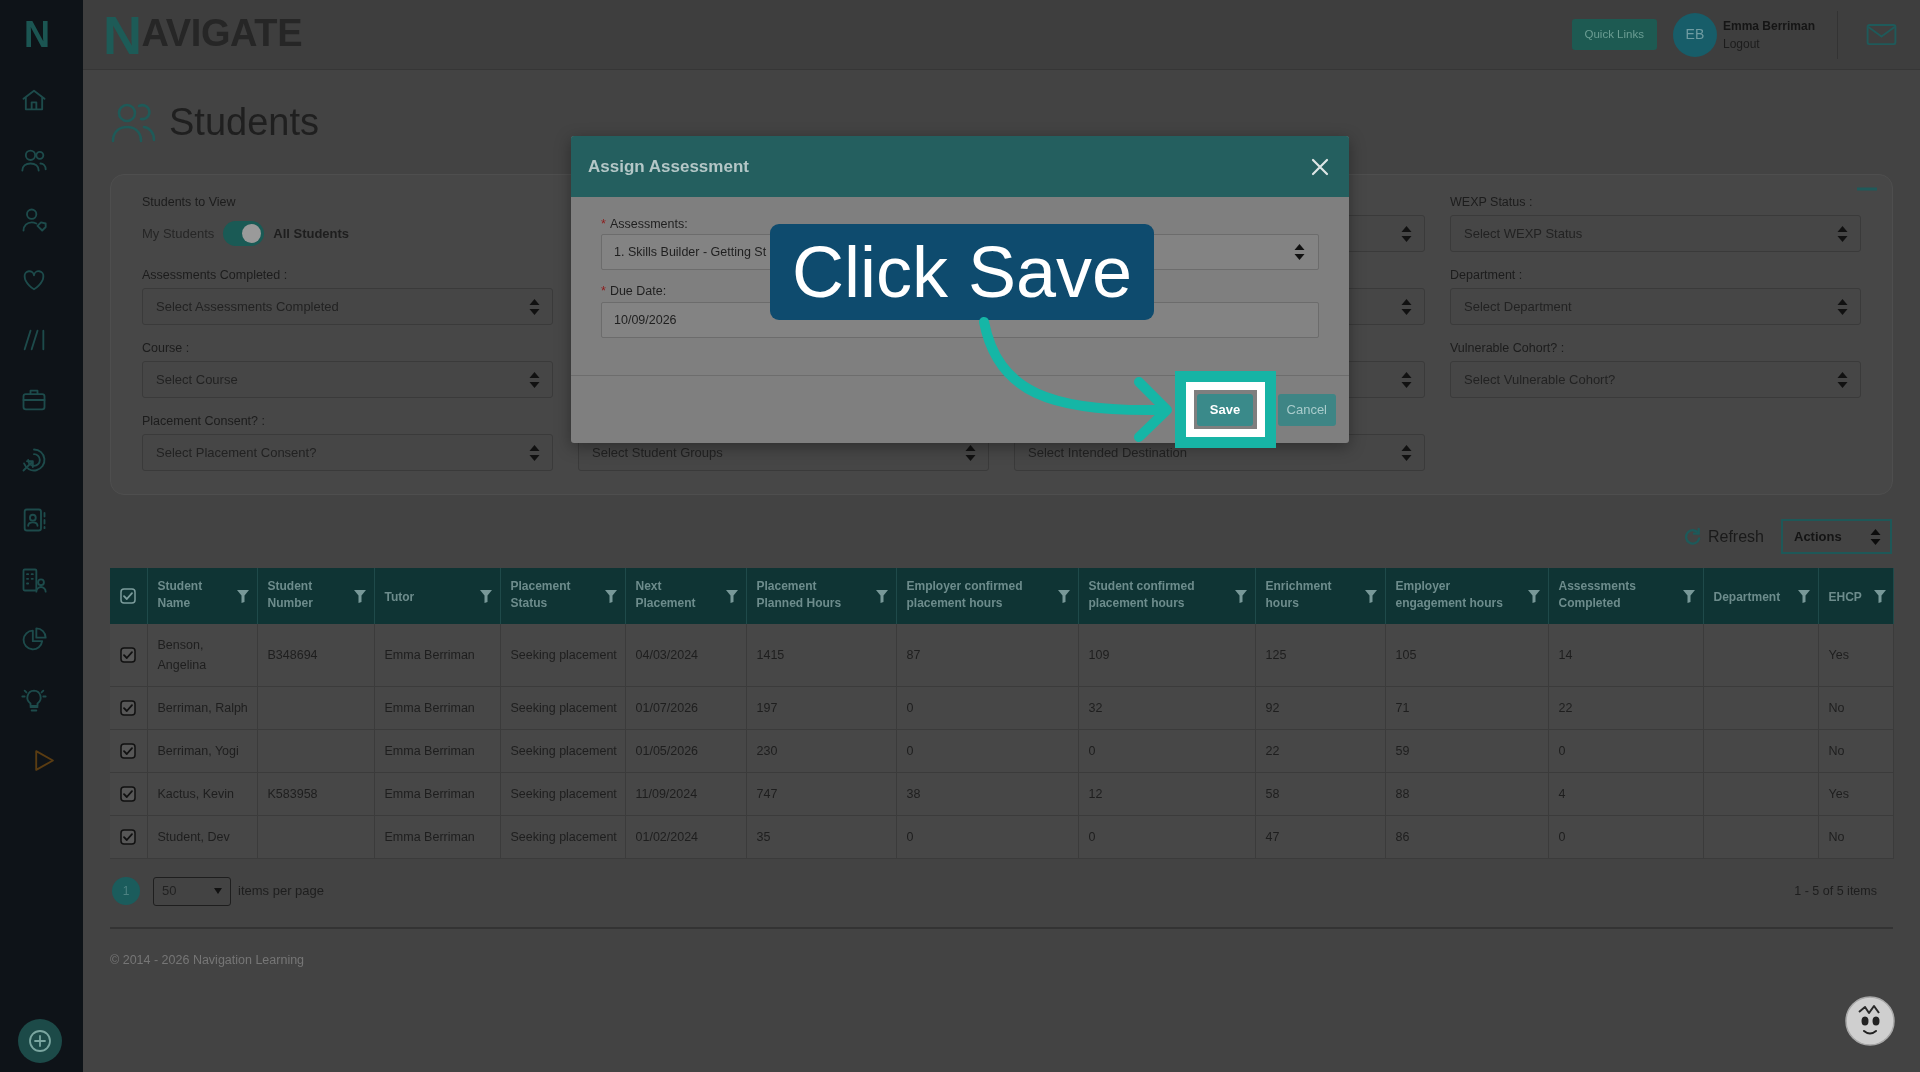 Image resolution: width=1920 pixels, height=1072 pixels. Describe the element at coordinates (638, 291) in the screenshot. I see `field-label: Due Date:` at that location.